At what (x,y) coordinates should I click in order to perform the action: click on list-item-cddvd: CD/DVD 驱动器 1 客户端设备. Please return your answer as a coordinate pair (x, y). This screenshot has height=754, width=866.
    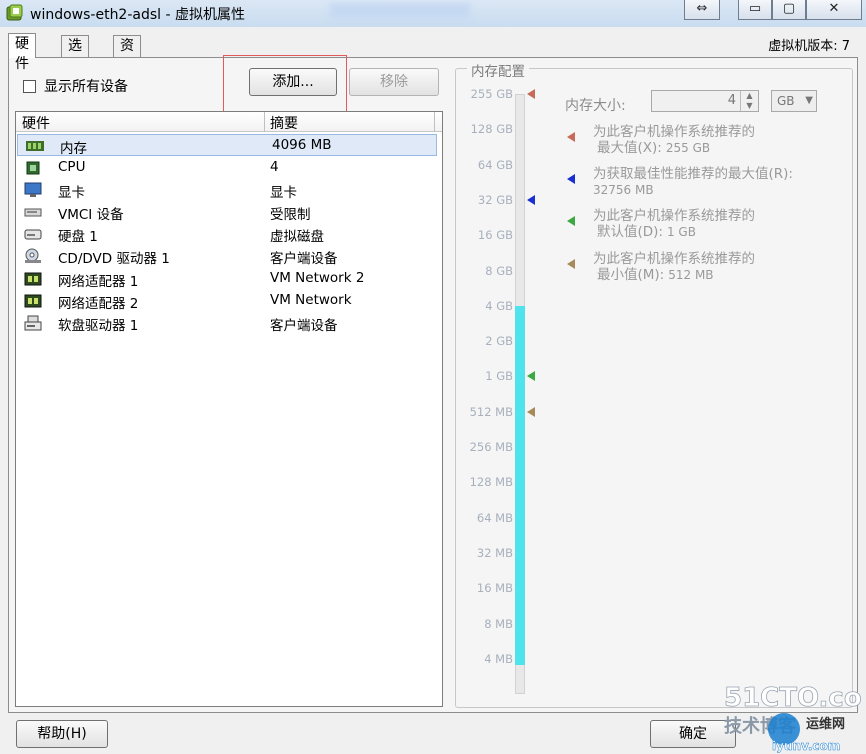
    Looking at the image, I should click on (229, 256).